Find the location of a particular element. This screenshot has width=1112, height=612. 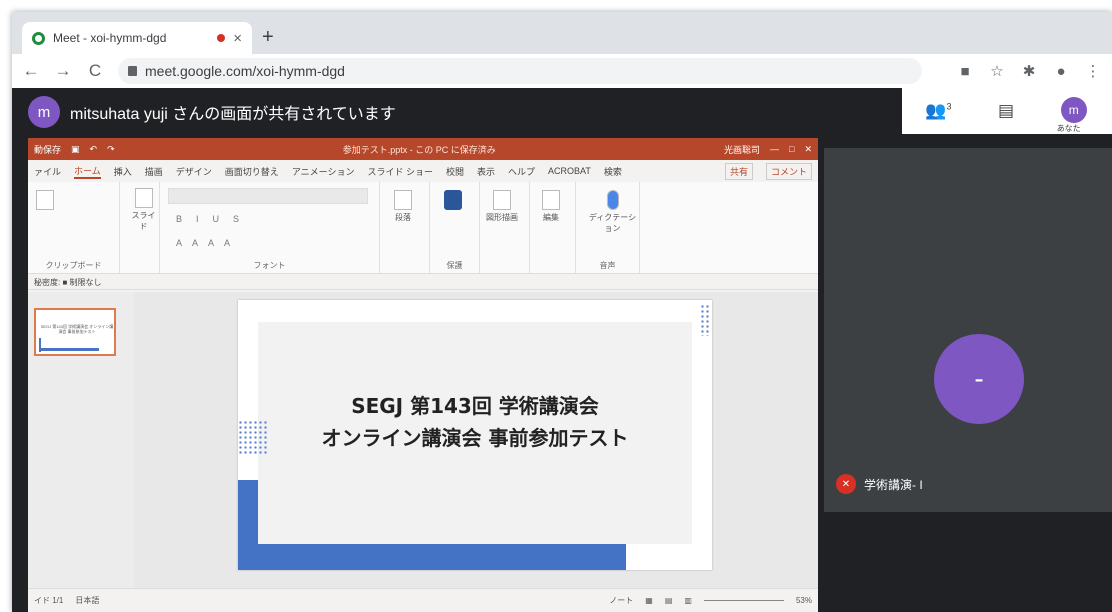

undo-icon: ↶ is located at coordinates (93, 148).